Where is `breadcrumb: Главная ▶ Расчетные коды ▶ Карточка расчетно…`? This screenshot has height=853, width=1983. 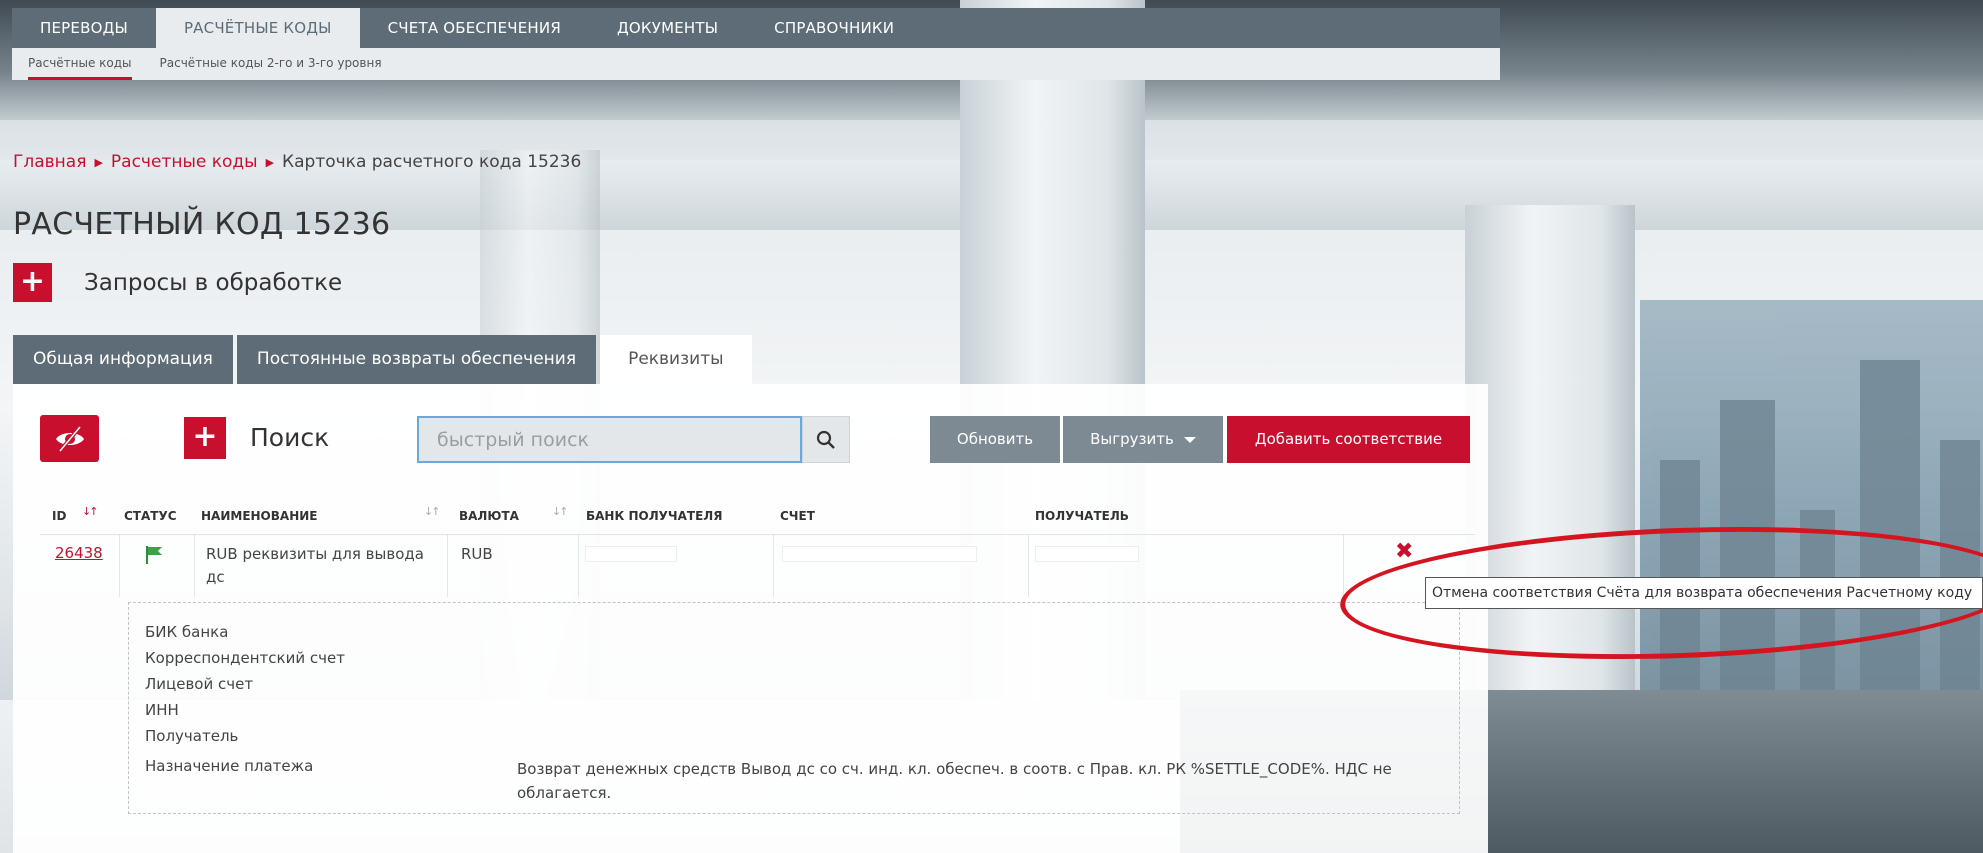 breadcrumb: Главная ▶ Расчетные коды ▶ Карточка расчетно… is located at coordinates (297, 162).